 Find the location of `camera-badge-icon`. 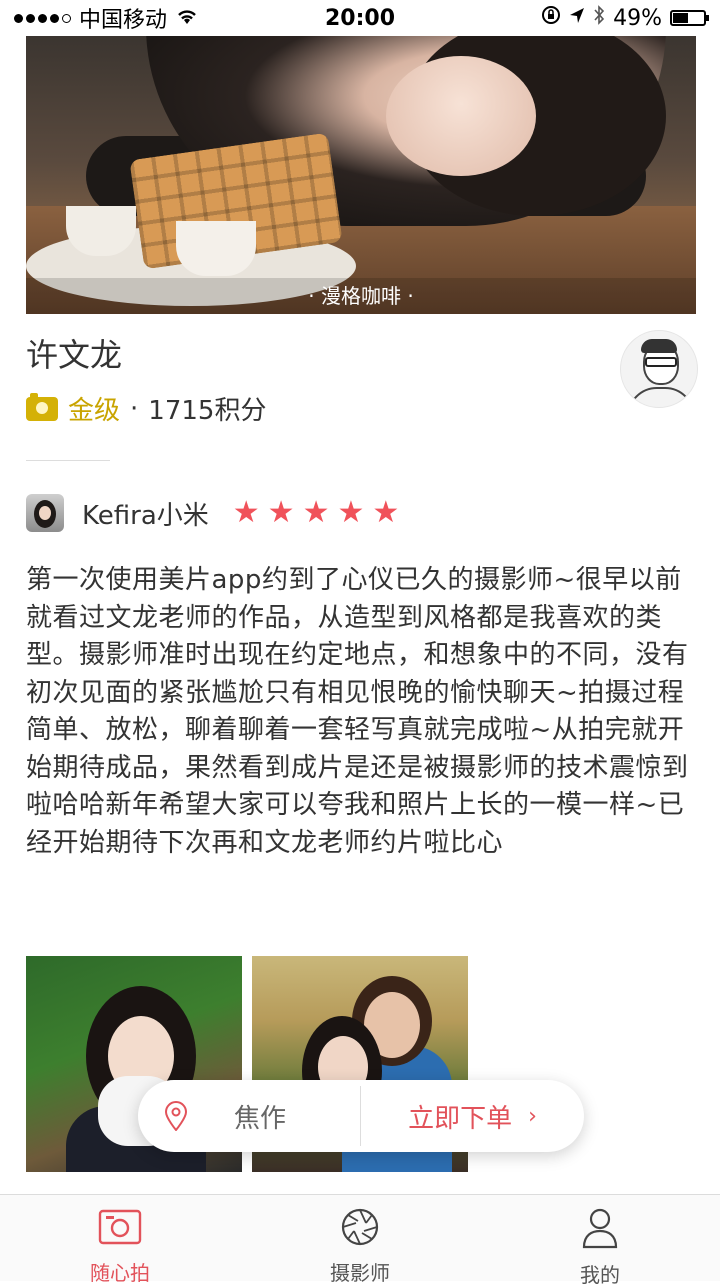

camera-badge-icon is located at coordinates (42, 406).